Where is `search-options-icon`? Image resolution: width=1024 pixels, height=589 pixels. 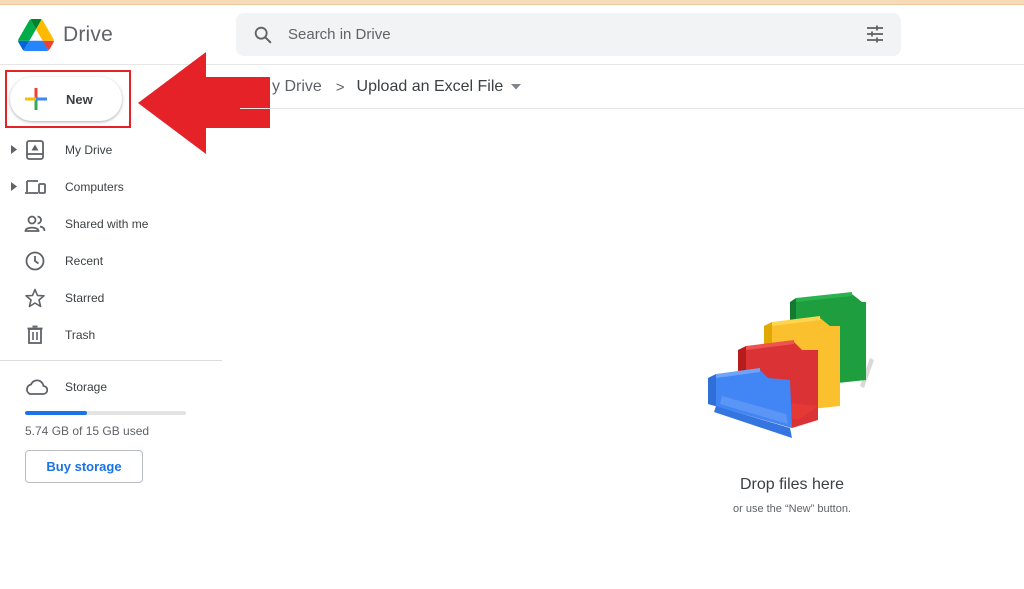
search-options-icon is located at coordinates (875, 34).